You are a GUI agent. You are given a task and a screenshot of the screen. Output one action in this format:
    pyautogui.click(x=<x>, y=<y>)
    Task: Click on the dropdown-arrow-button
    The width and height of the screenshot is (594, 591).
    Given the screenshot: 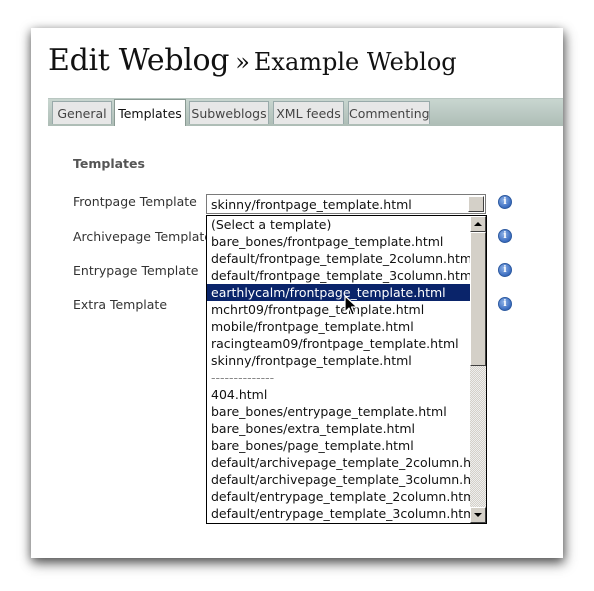 What is the action you would take?
    pyautogui.click(x=476, y=204)
    